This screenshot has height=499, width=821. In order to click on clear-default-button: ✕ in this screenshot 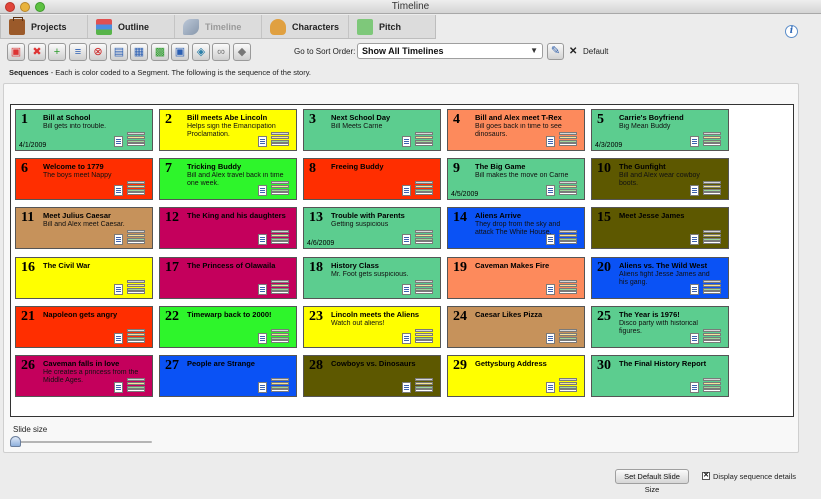, I will do `click(573, 51)`.